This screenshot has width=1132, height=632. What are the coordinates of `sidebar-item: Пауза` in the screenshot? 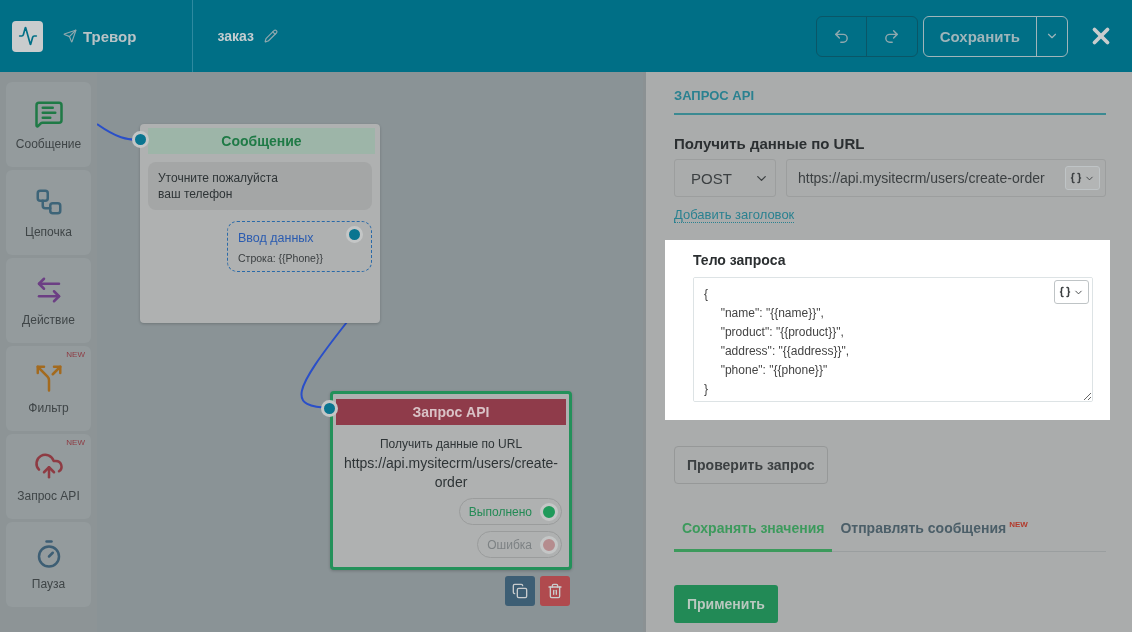 It's located at (48, 564).